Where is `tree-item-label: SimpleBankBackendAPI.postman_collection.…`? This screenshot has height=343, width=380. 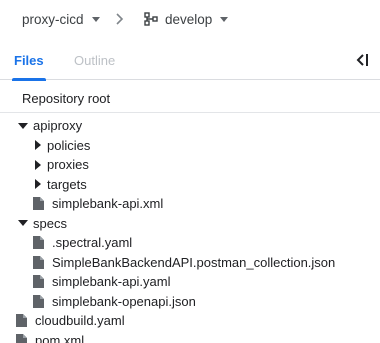 tree-item-label: SimpleBankBackendAPI.postman_collection.… is located at coordinates (194, 262).